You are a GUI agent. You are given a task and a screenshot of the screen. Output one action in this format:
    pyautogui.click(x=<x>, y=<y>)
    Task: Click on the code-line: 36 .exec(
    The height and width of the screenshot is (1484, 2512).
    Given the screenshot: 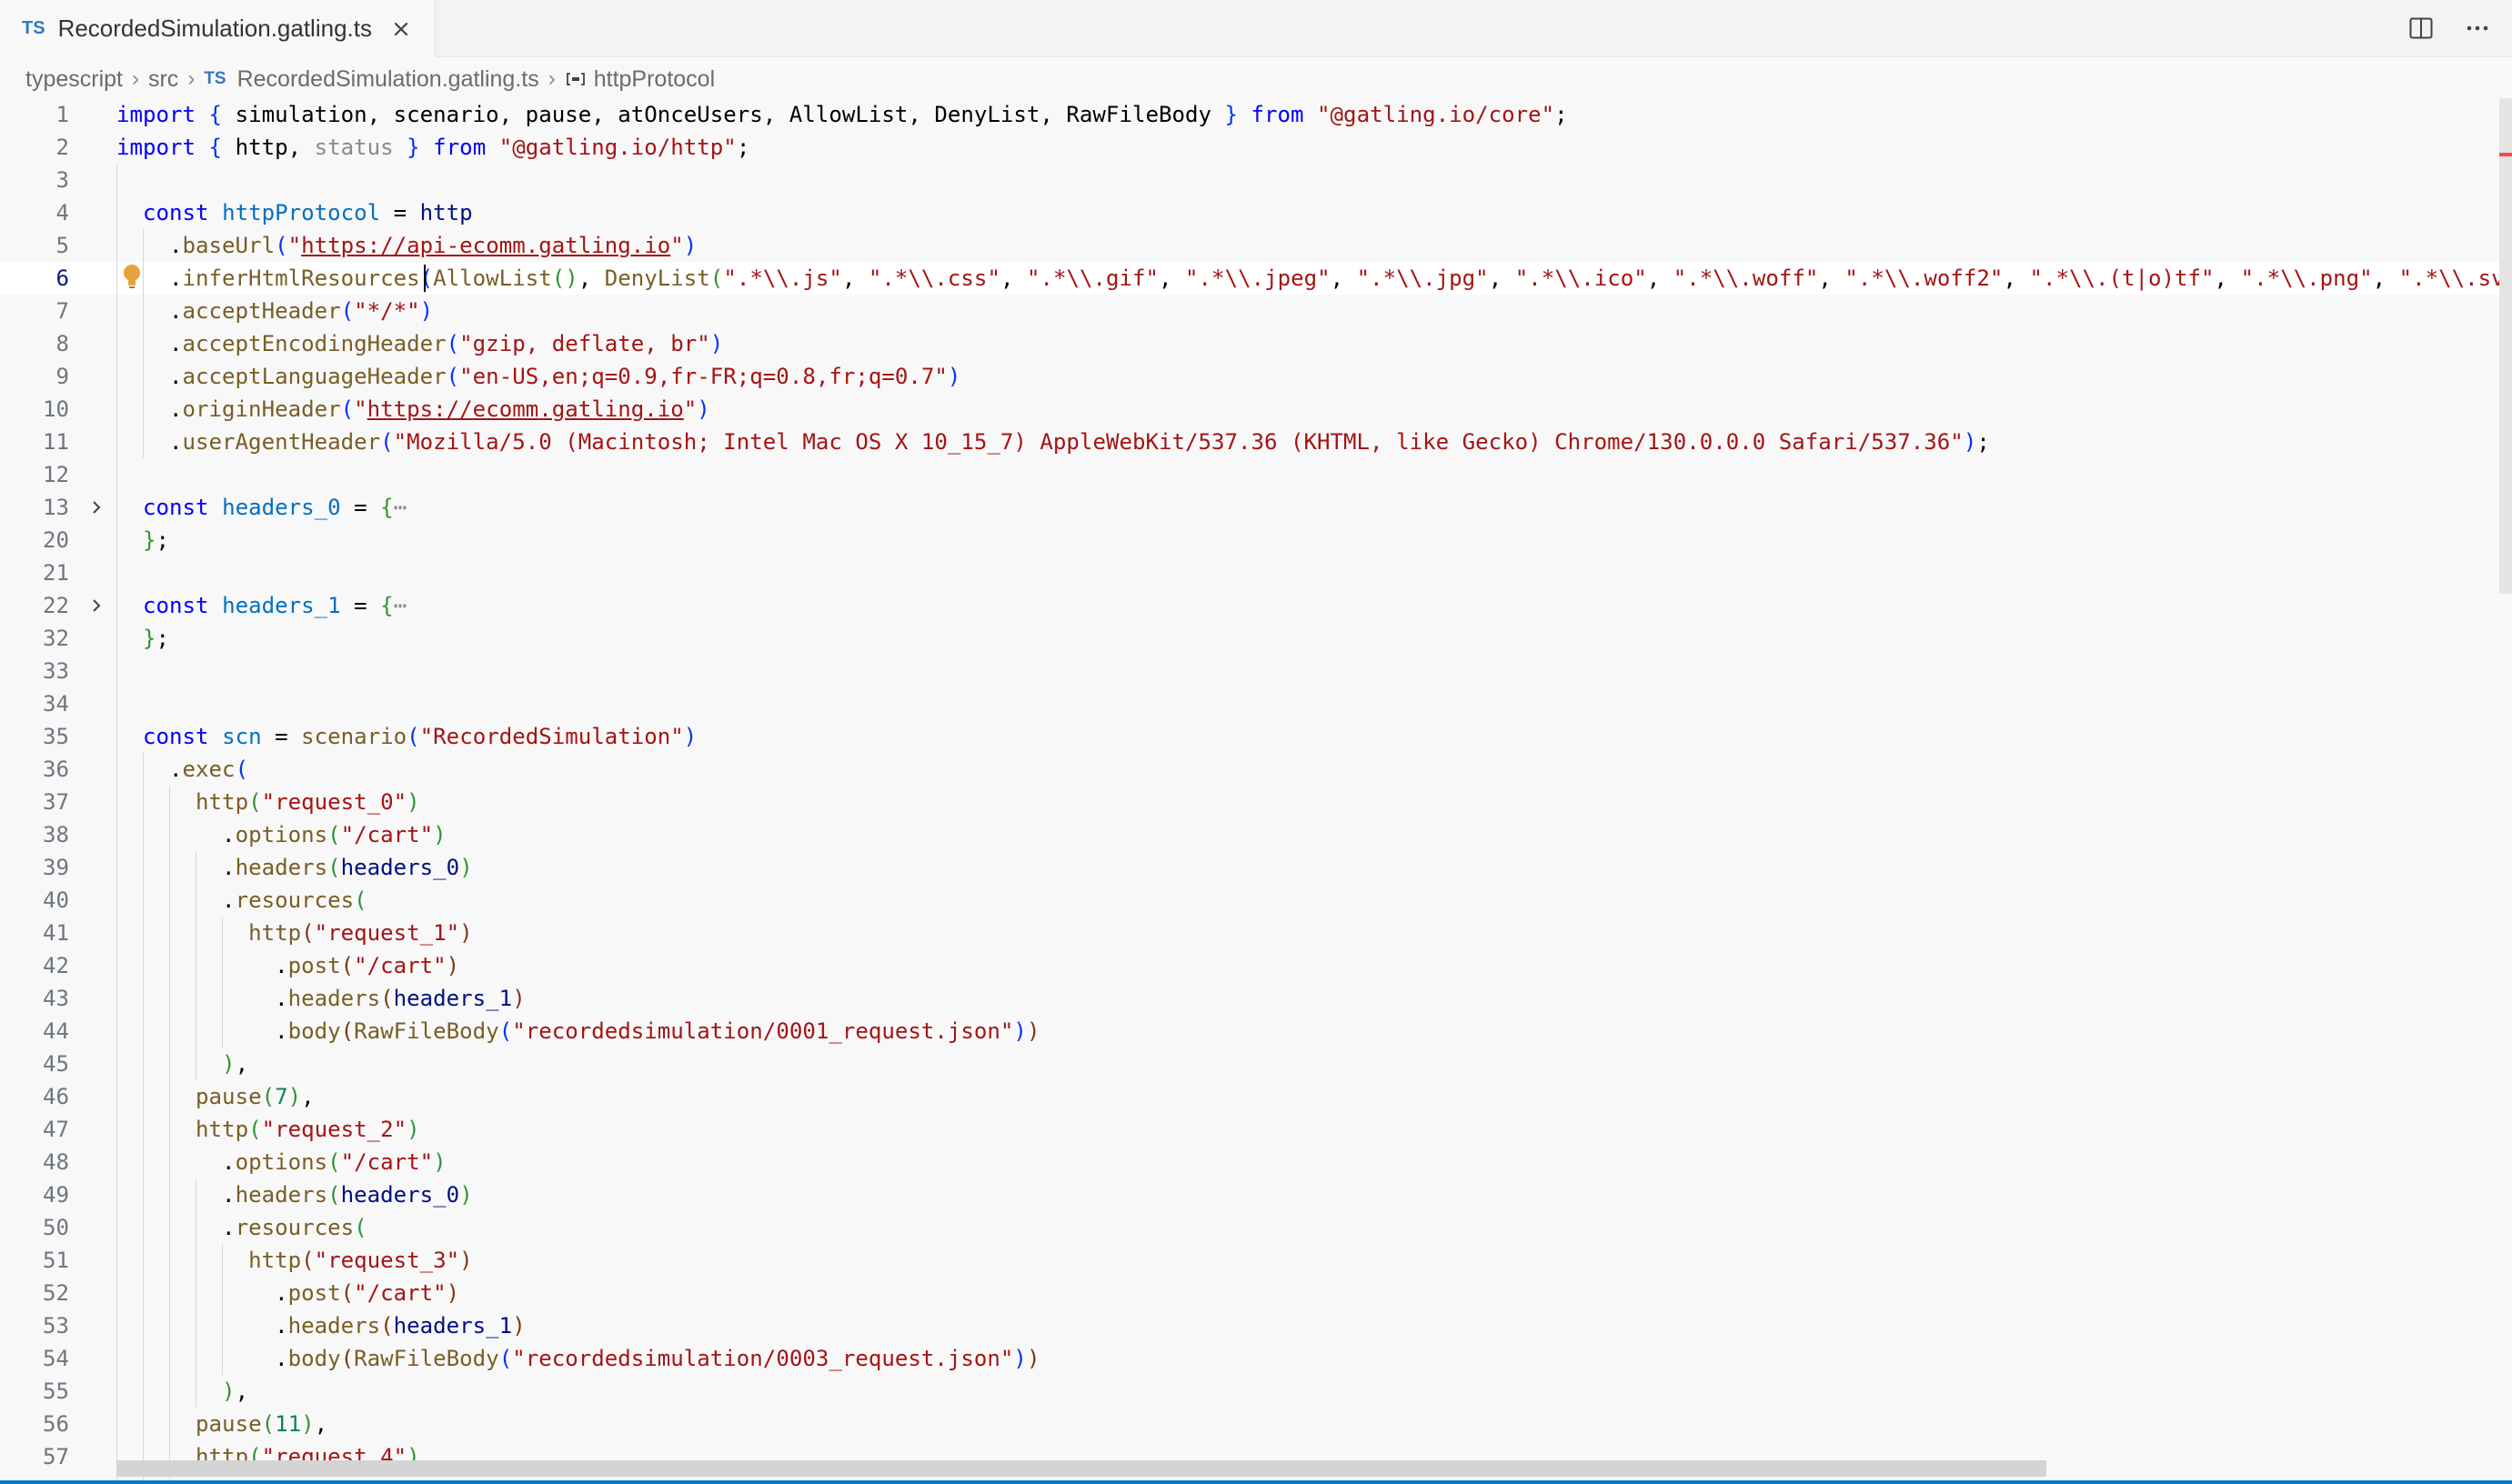 What is the action you would take?
    pyautogui.click(x=1256, y=769)
    